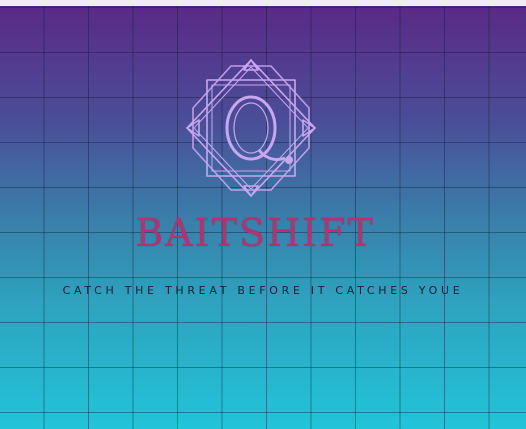 The width and height of the screenshot is (526, 429). What do you see at coordinates (251, 128) in the screenshot?
I see `q-monogram-fishhook-emblem-icon` at bounding box center [251, 128].